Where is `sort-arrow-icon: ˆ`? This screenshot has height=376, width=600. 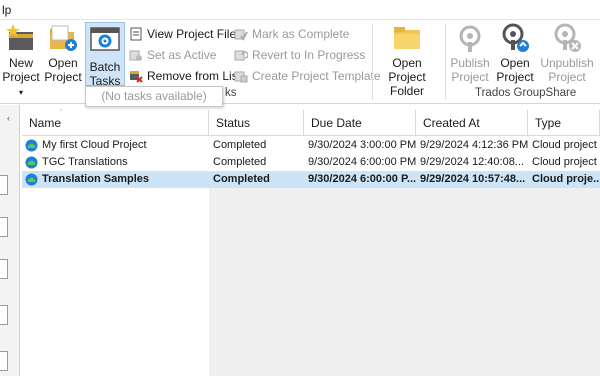
sort-arrow-icon: ˆ is located at coordinates (61, 113).